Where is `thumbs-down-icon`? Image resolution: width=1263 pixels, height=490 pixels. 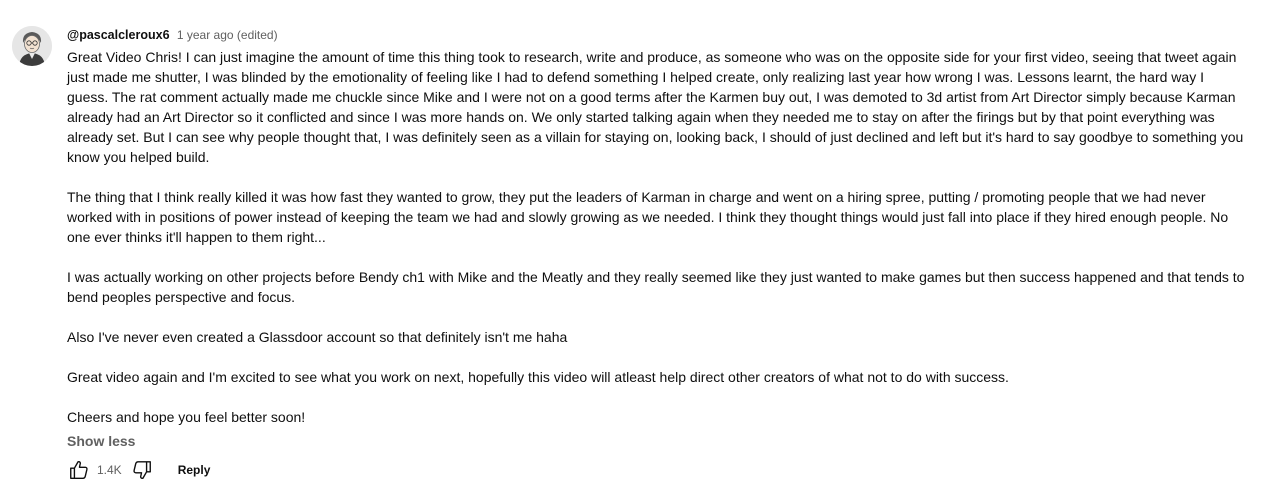
thumbs-down-icon is located at coordinates (142, 470).